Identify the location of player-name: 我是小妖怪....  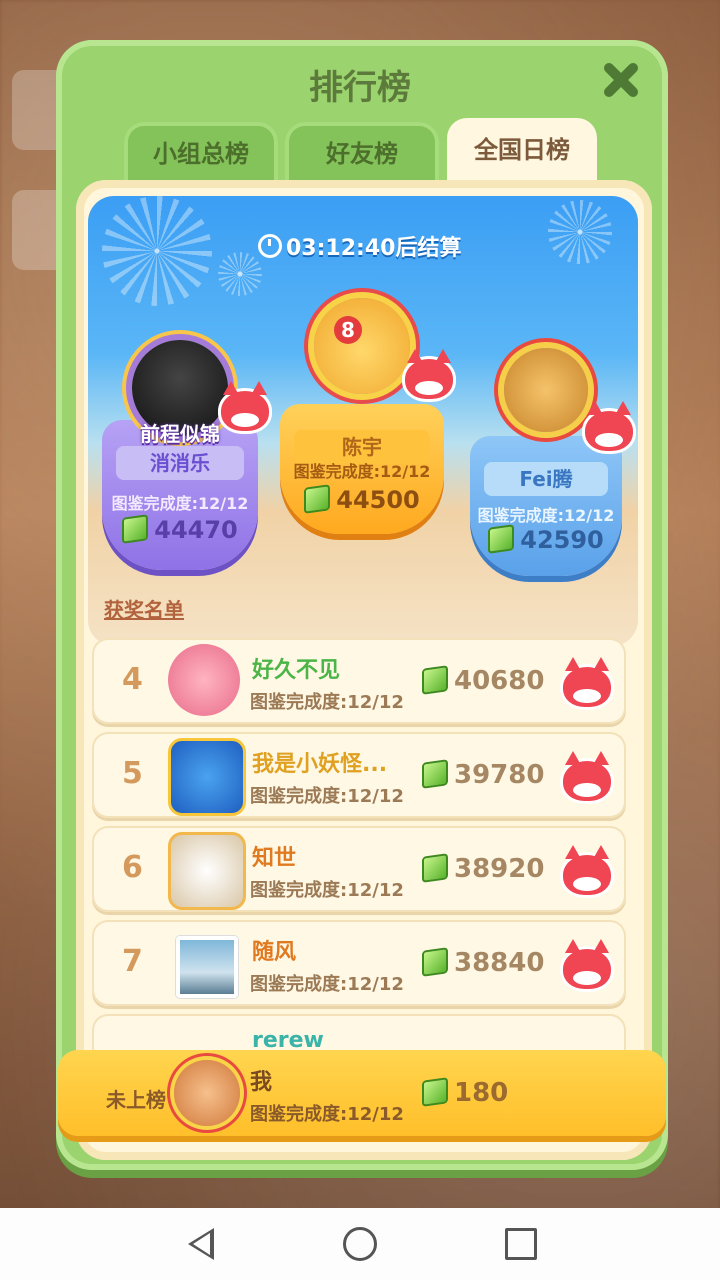
(320, 764).